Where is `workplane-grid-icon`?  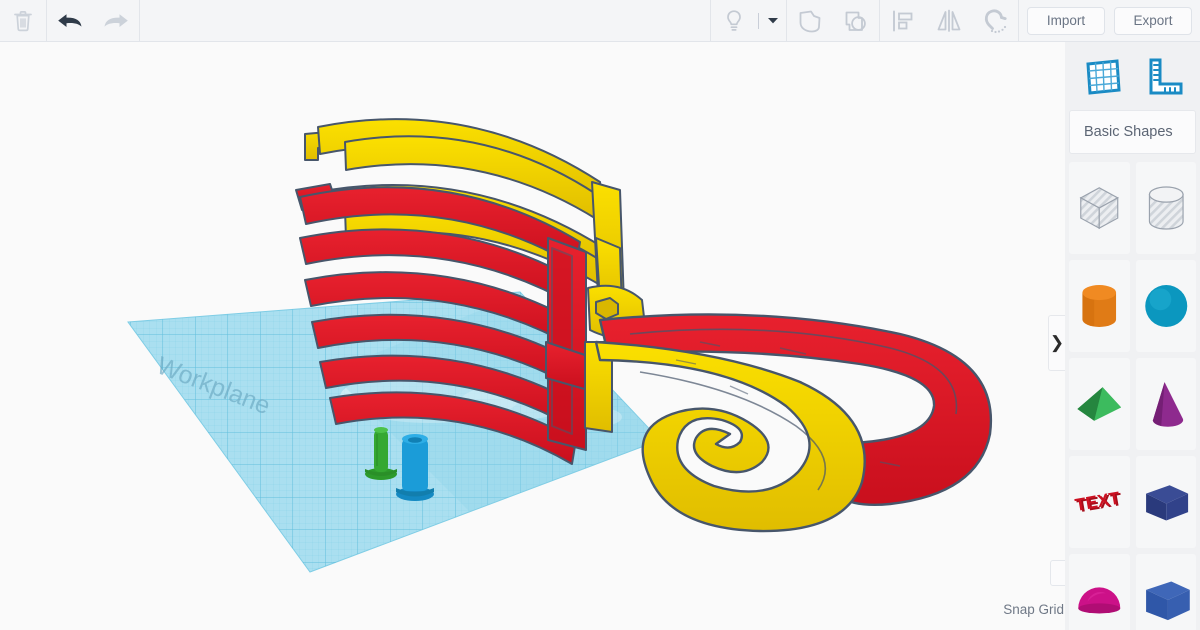 workplane-grid-icon is located at coordinates (1103, 77).